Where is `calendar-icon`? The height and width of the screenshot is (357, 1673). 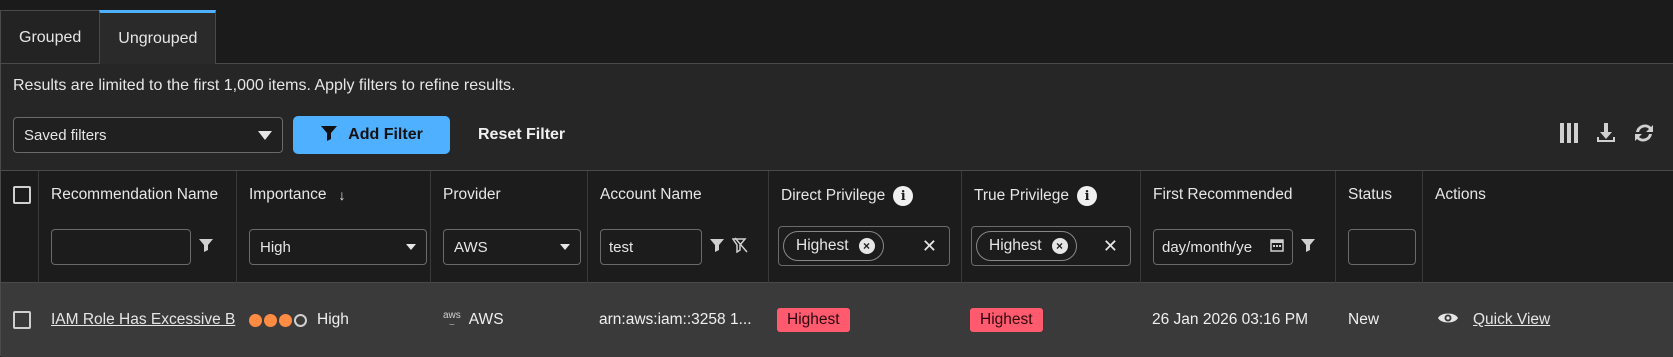
calendar-icon is located at coordinates (1277, 247).